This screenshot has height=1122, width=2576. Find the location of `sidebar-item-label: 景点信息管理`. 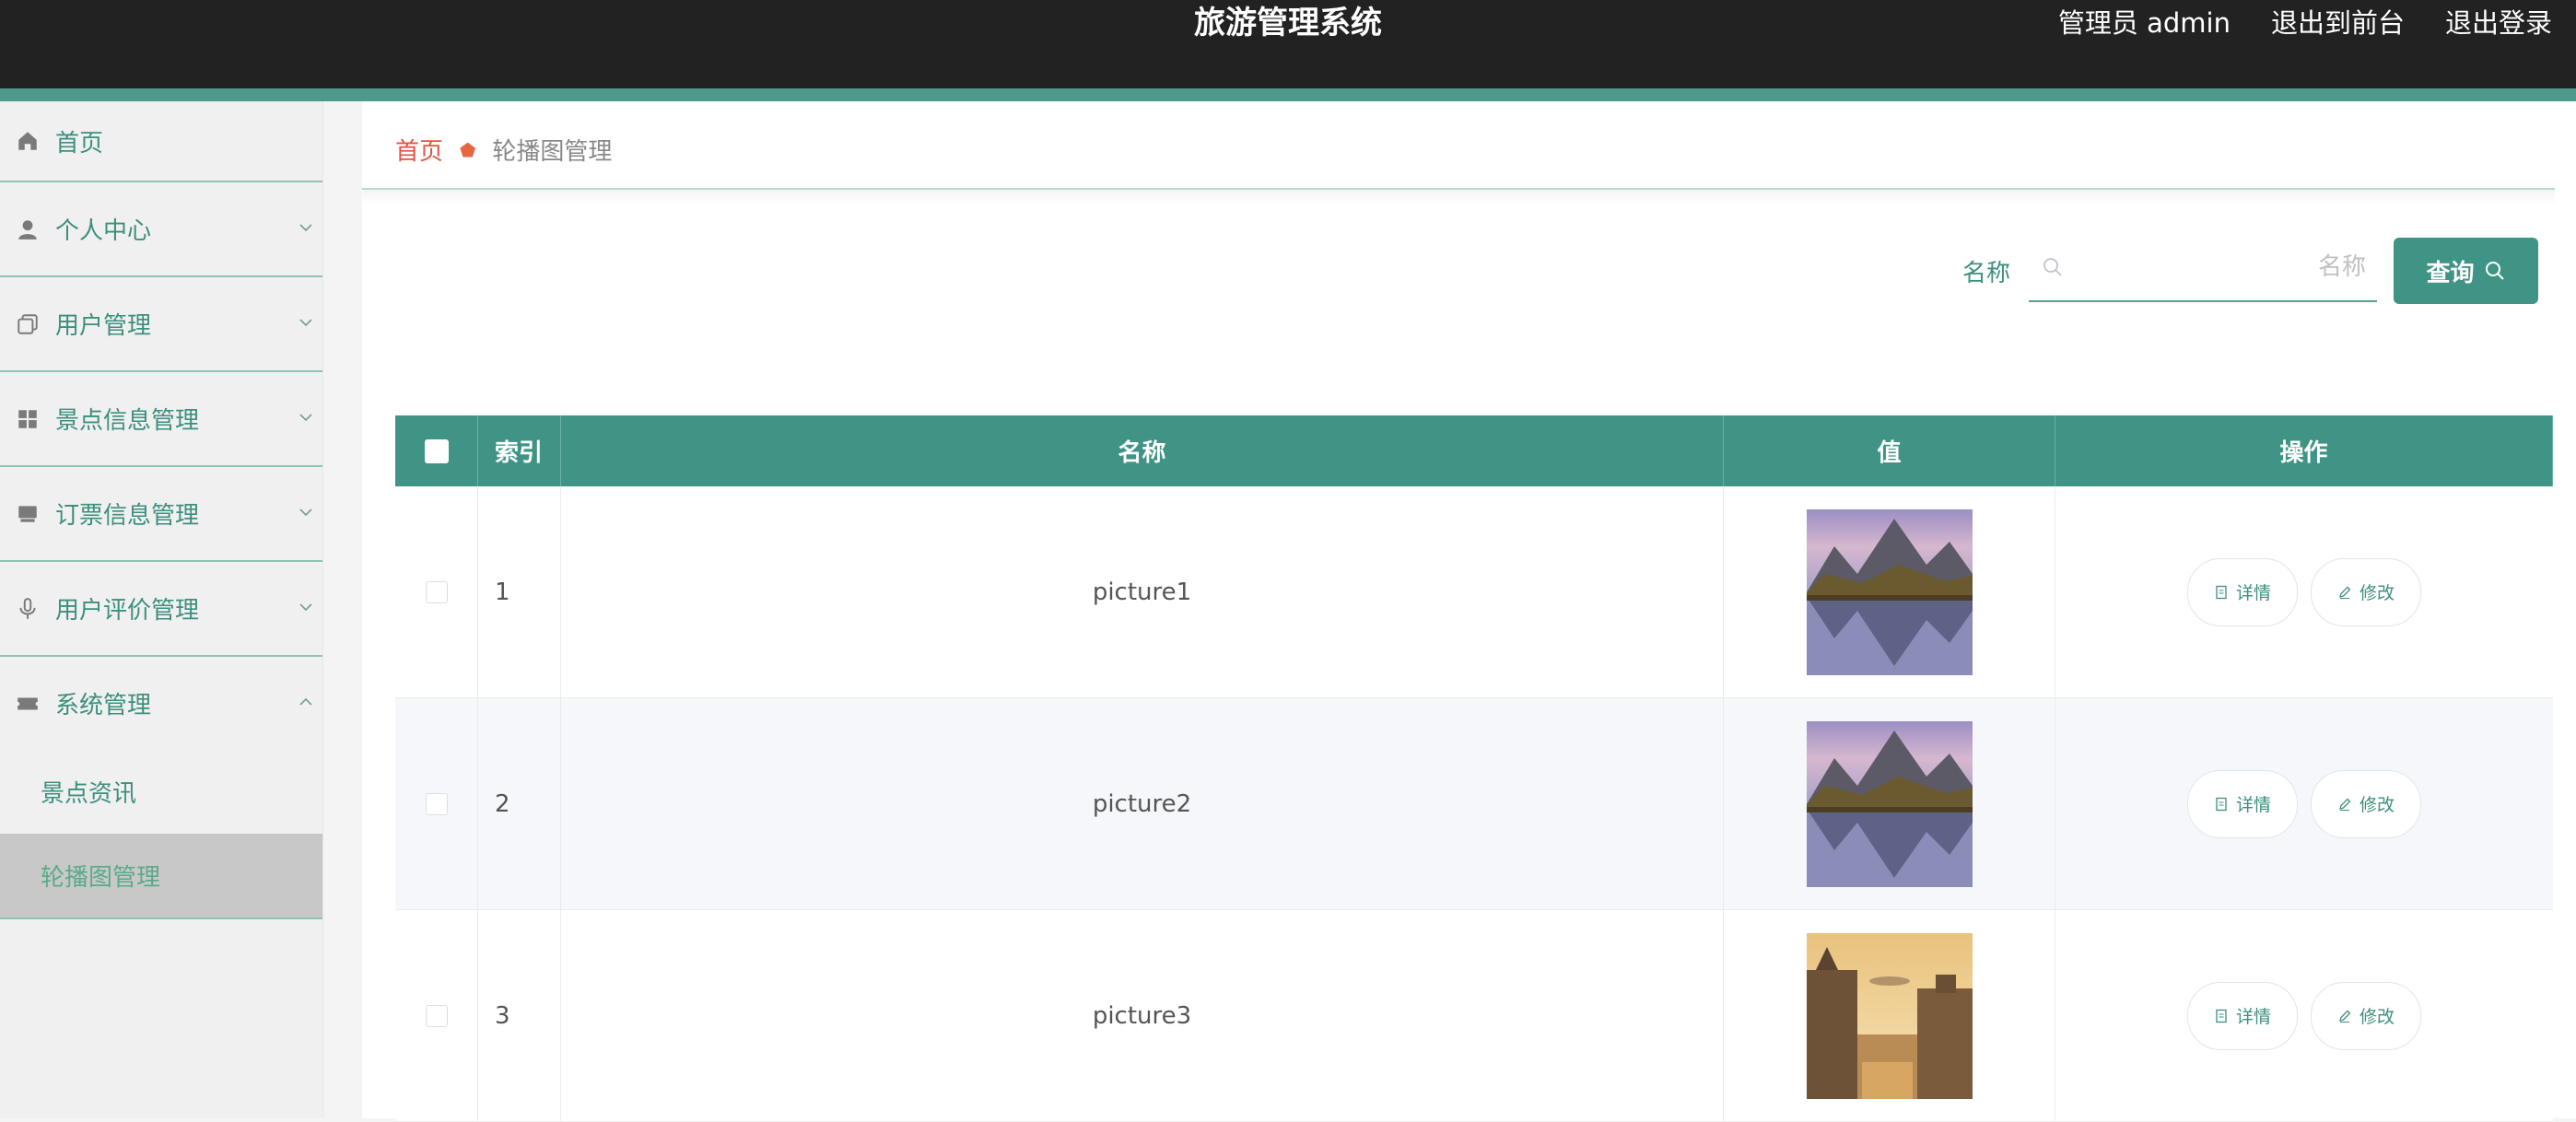

sidebar-item-label: 景点信息管理 is located at coordinates (127, 421).